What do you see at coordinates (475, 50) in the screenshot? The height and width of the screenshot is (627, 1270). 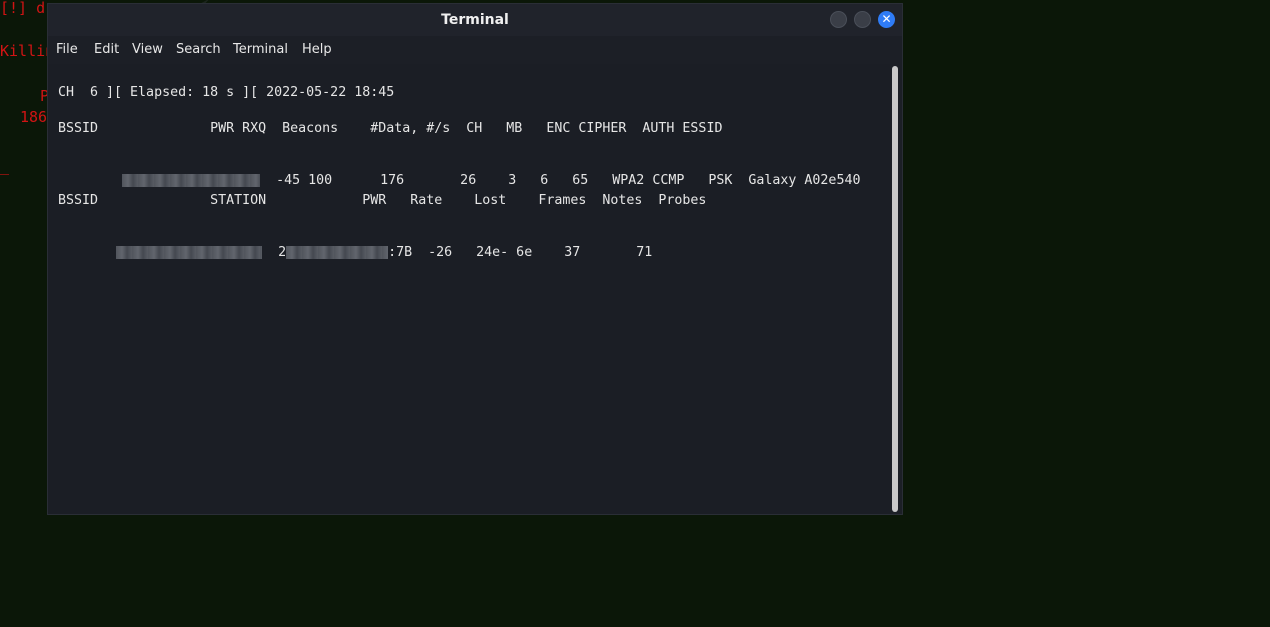 I see `menu-bar: File Edit View Search Terminal Help` at bounding box center [475, 50].